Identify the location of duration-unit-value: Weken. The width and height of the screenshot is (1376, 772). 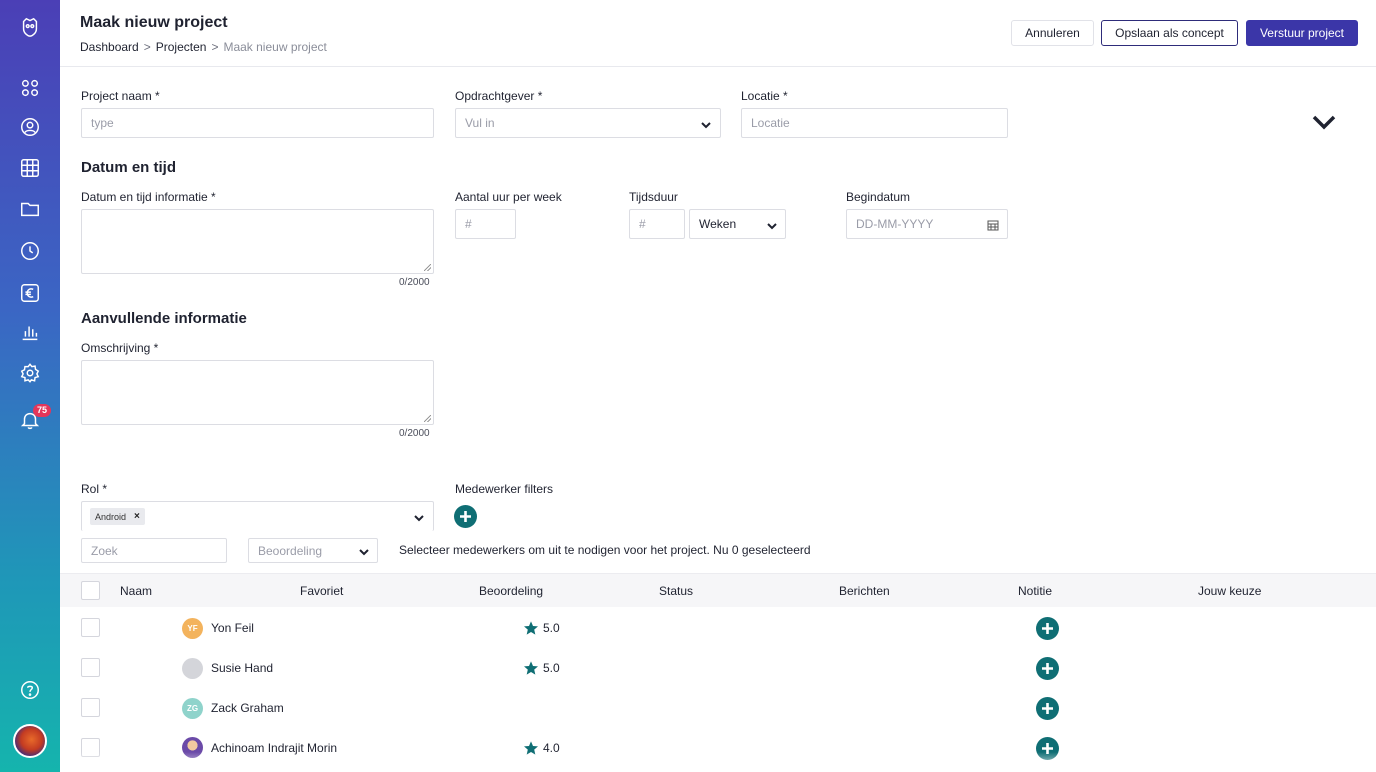
(718, 224).